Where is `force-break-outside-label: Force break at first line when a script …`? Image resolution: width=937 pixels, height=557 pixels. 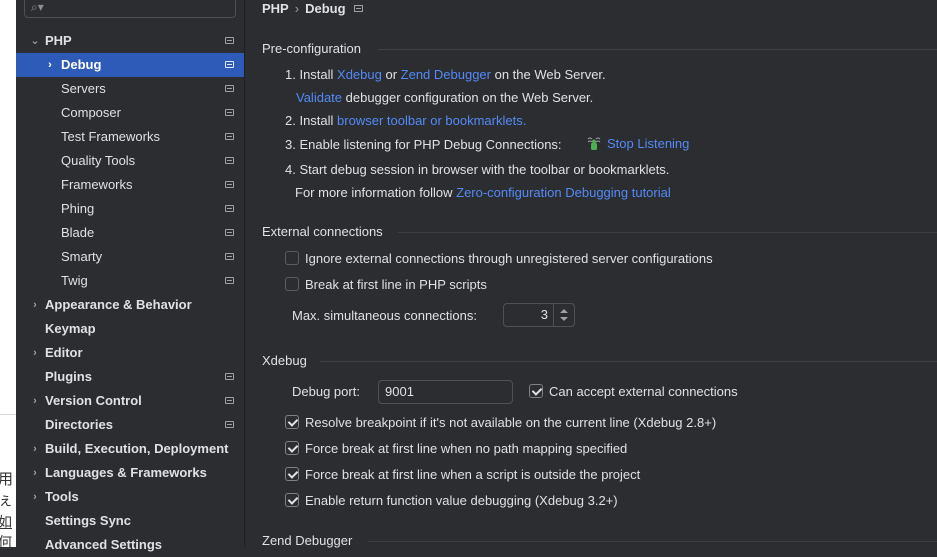
force-break-outside-label: Force break at first line when a script … is located at coordinates (473, 474).